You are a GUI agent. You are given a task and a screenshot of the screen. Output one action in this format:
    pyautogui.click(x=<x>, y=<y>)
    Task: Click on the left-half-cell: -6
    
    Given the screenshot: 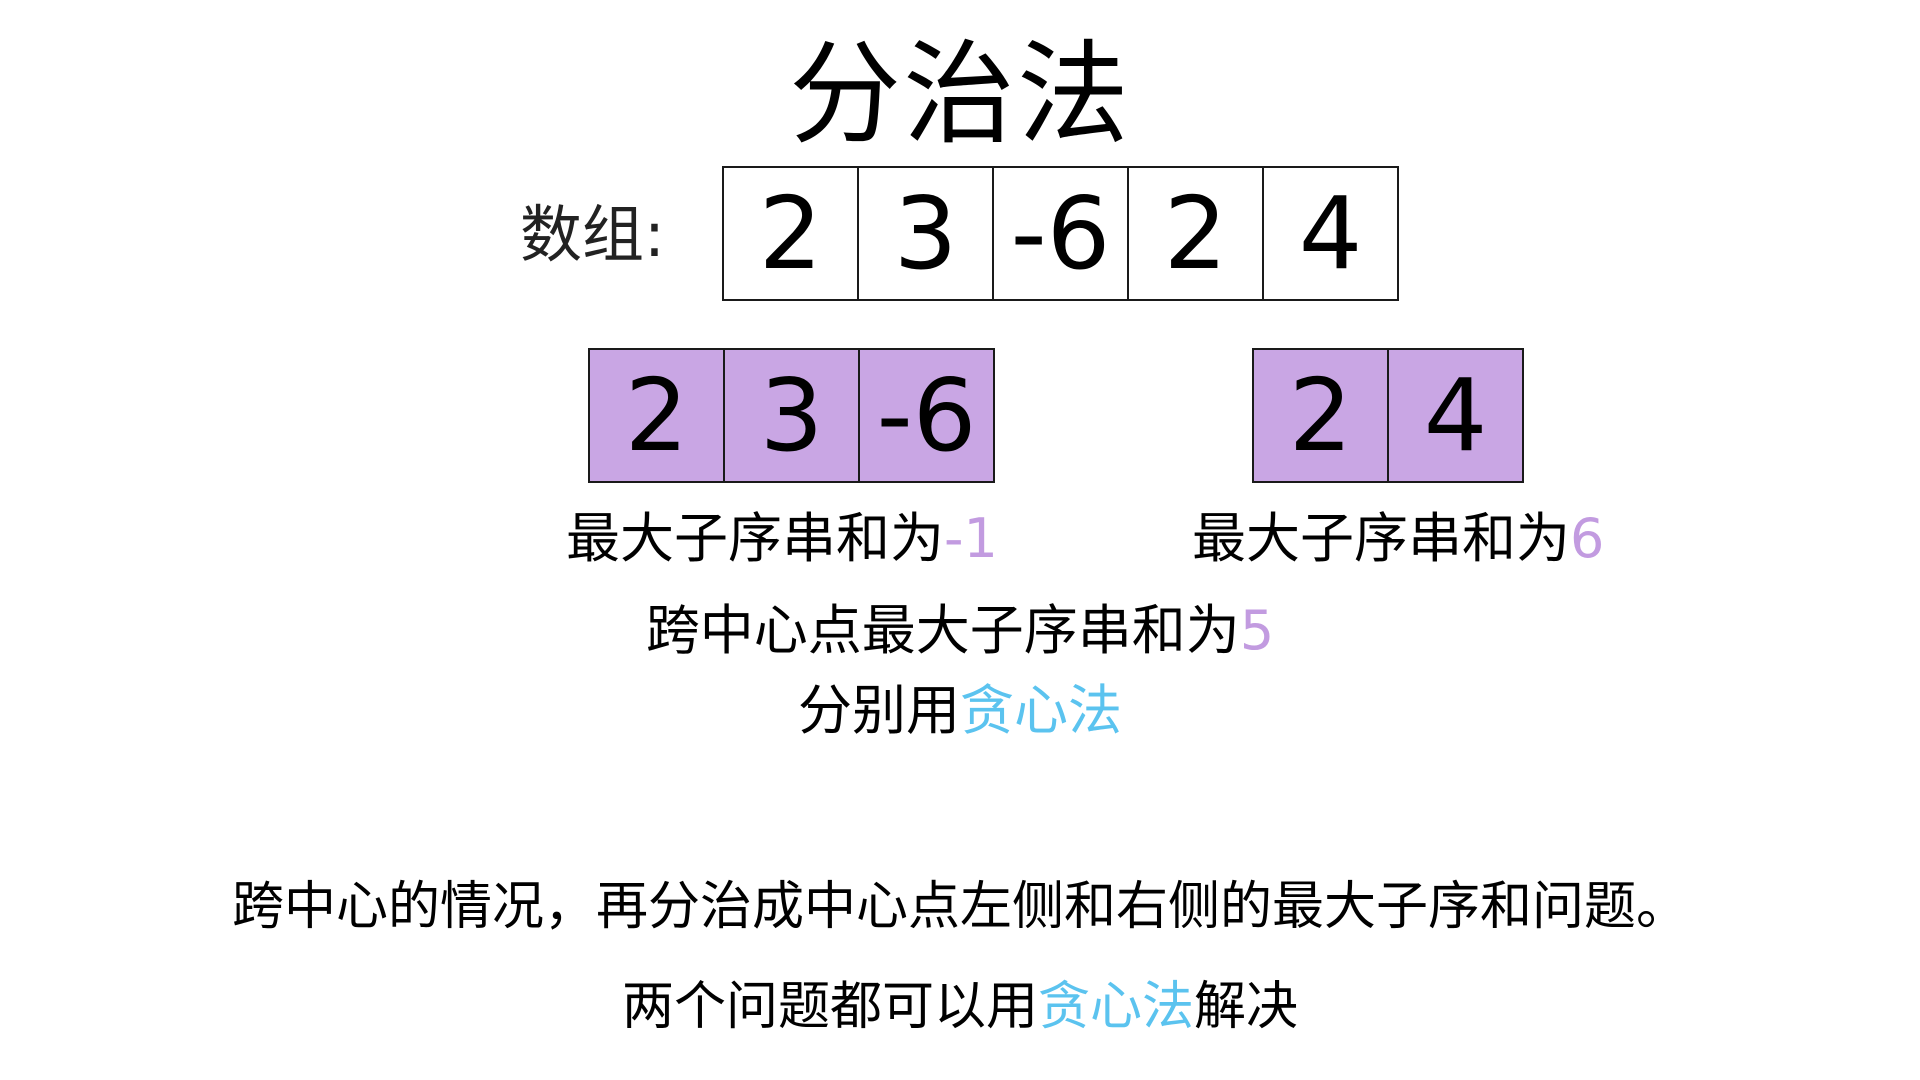 What is the action you would take?
    pyautogui.click(x=926, y=415)
    